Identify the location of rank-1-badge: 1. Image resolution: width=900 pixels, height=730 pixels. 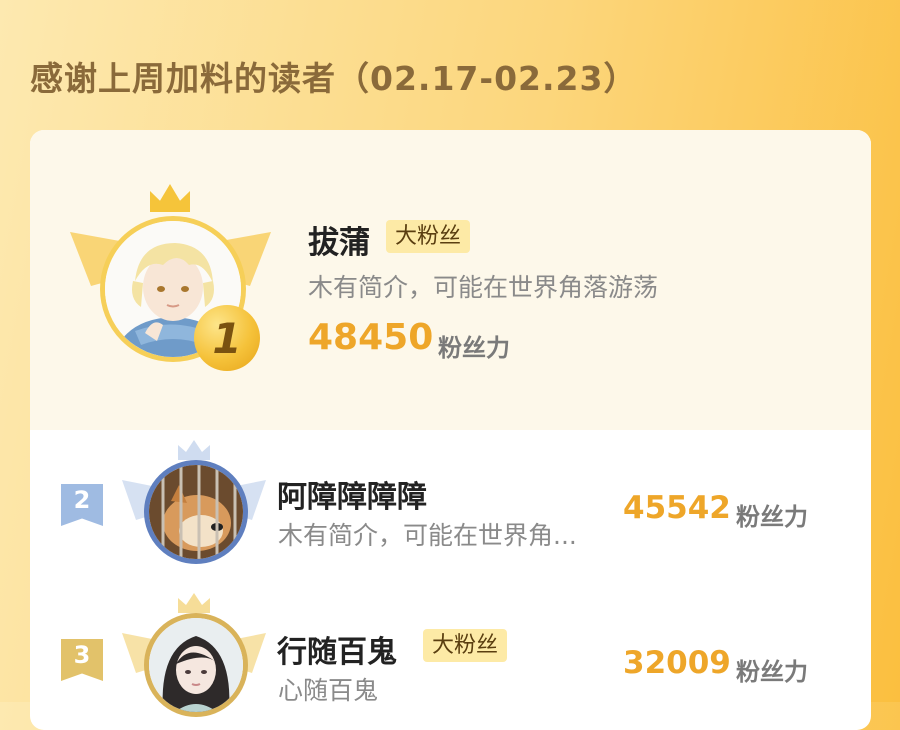
(172, 277).